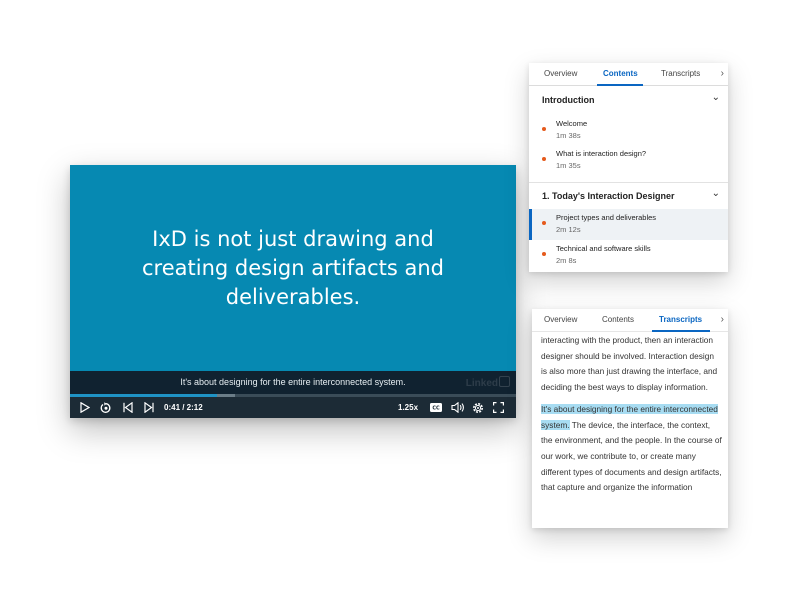  What do you see at coordinates (628, 100) in the screenshot?
I see `section-header-introduction: Introduction ⌄` at bounding box center [628, 100].